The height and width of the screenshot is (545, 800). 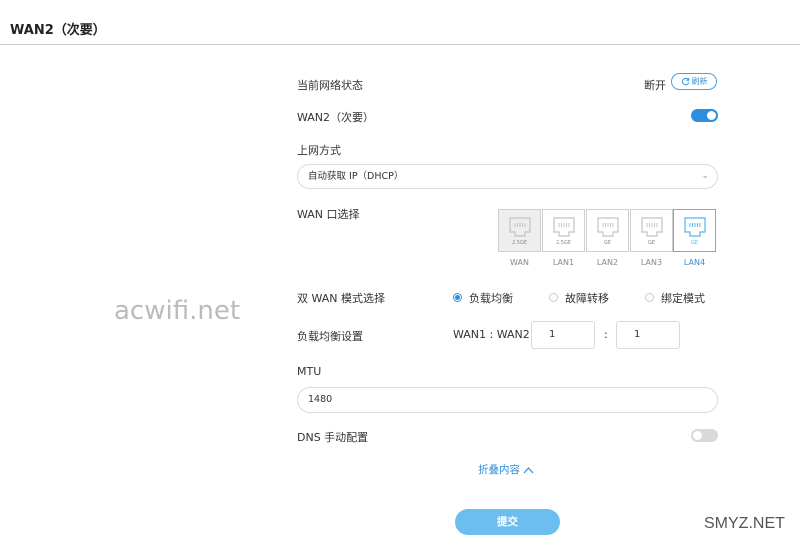 I want to click on port-wan: 2.5GE, so click(x=519, y=230).